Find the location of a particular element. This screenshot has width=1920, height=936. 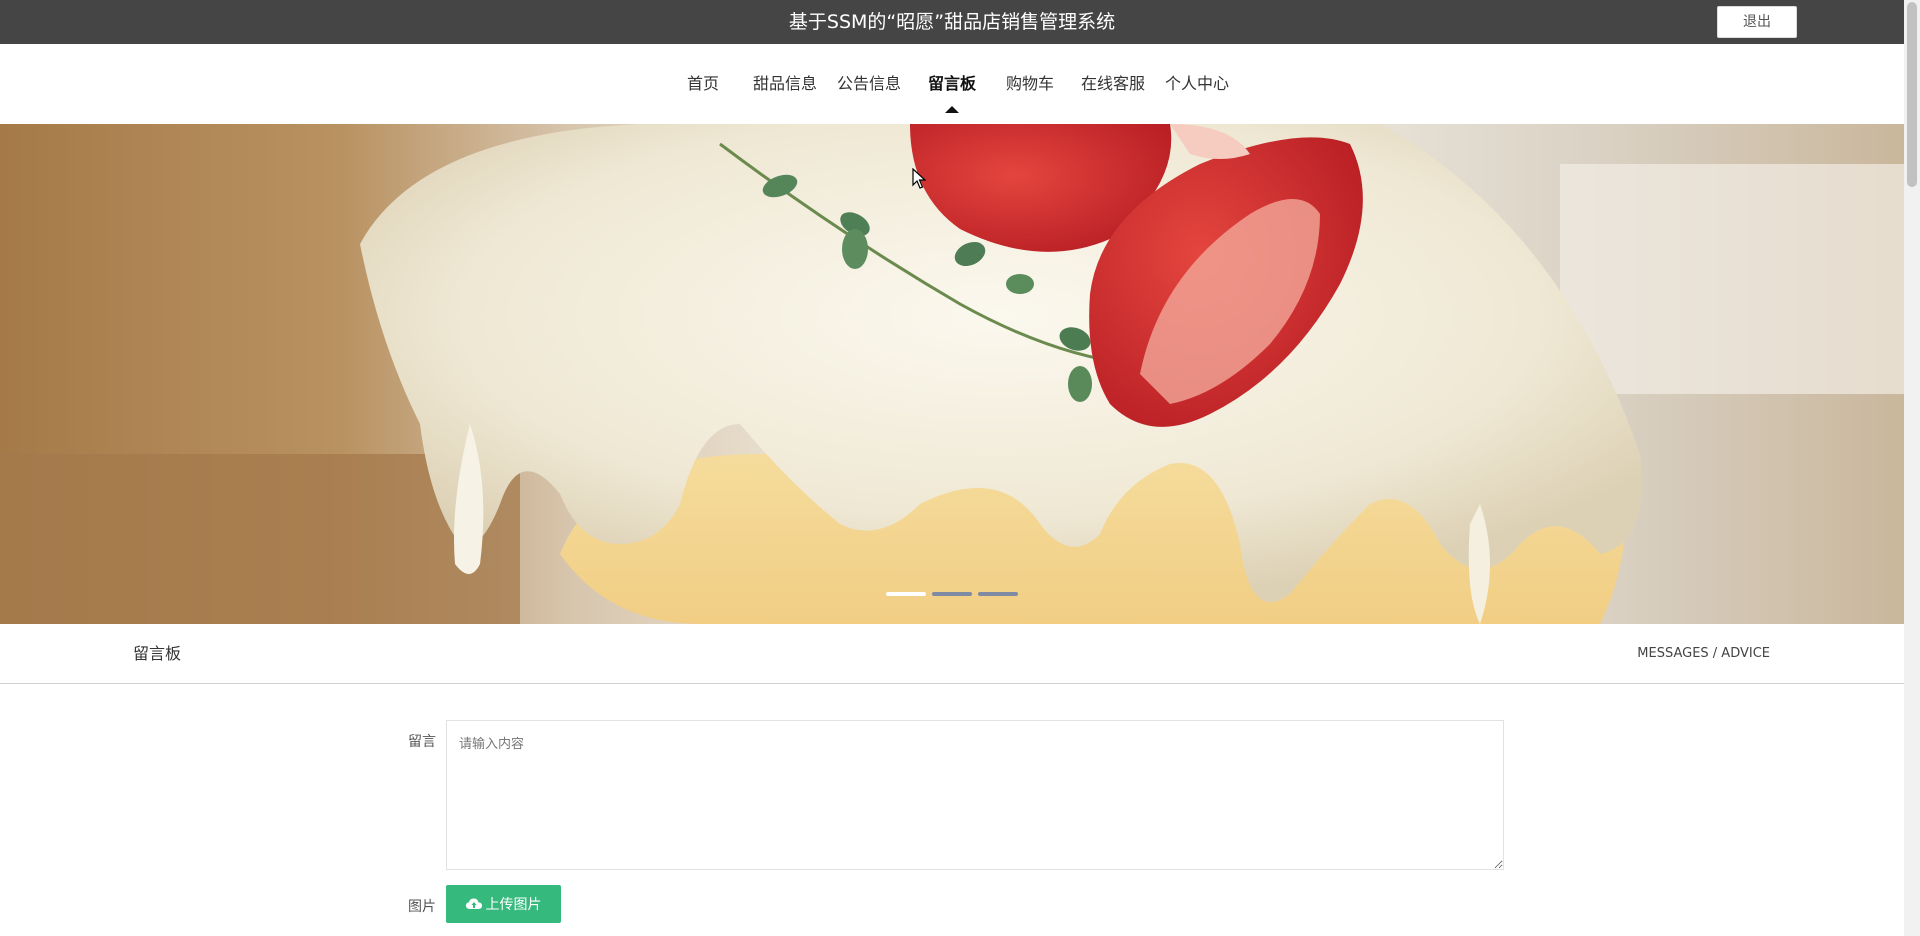

nav-item-announcements: 公告信息 is located at coordinates (869, 84).